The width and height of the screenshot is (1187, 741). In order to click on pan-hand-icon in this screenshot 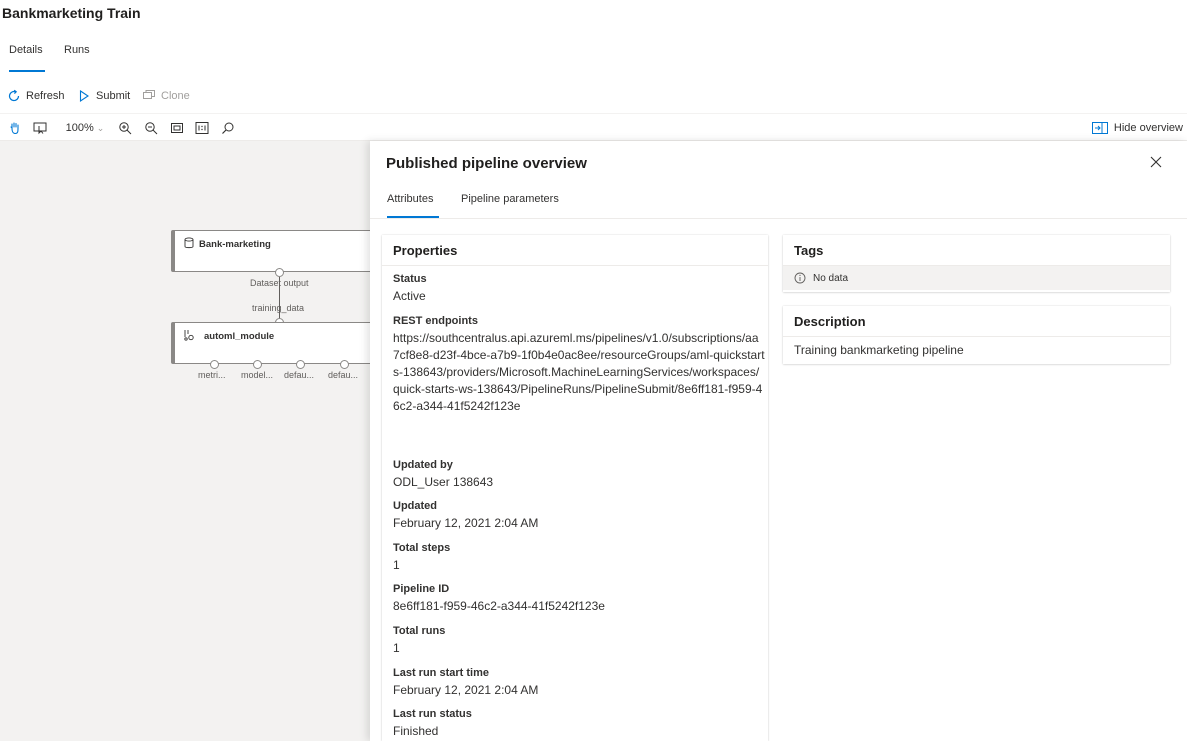, I will do `click(15, 128)`.